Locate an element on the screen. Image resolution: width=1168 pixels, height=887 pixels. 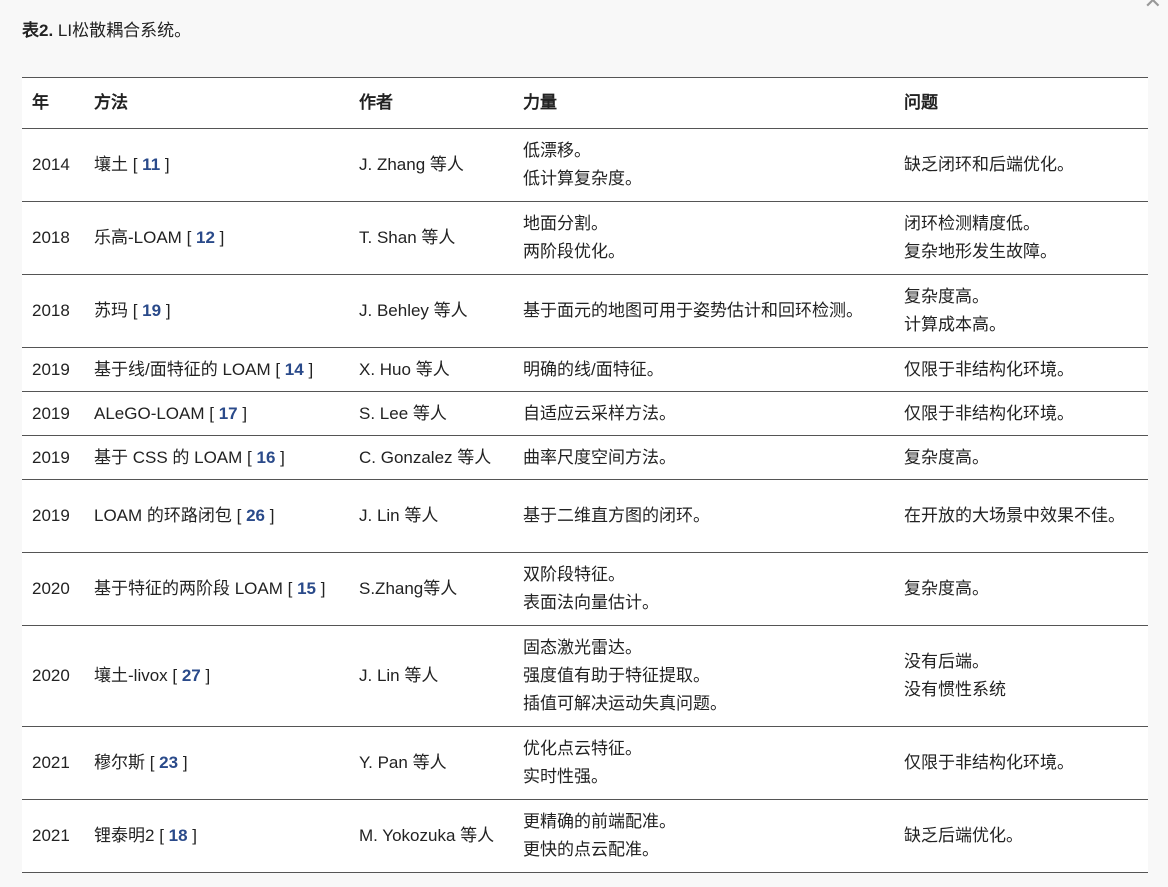
cell-year: 2014 is located at coordinates (53, 165).